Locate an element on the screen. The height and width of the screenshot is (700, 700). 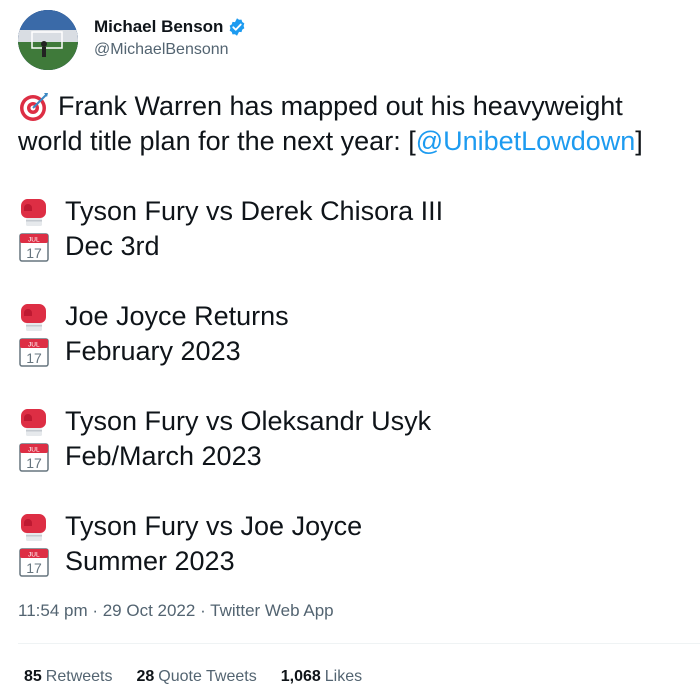
fight-date: Feb/March 2023 is located at coordinates (163, 456).